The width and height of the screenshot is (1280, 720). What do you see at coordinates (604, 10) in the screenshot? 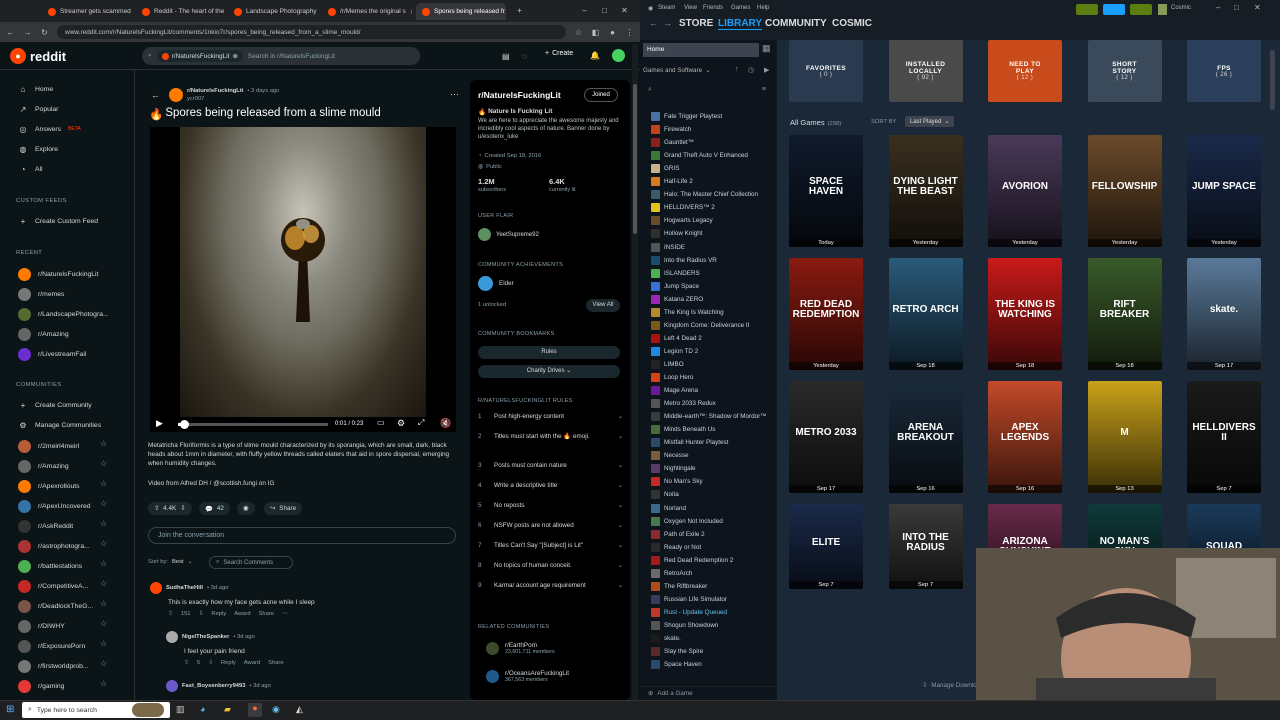
I see `maximize-icon: □` at bounding box center [604, 10].